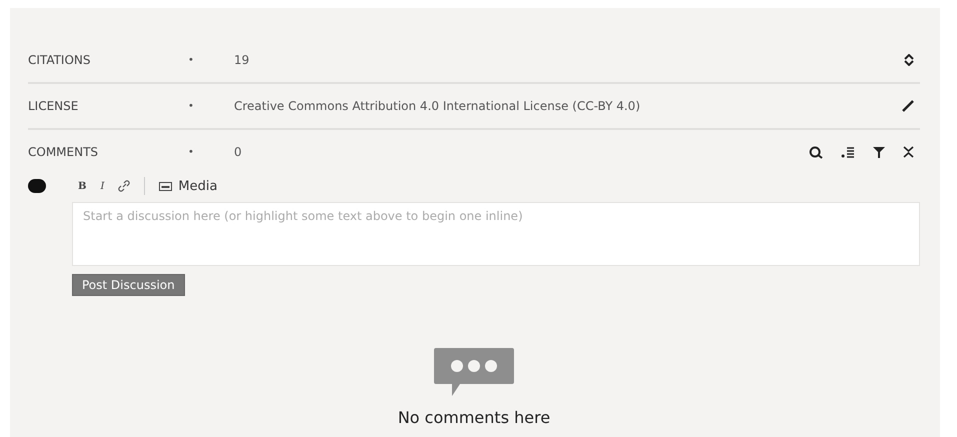 The width and height of the screenshot is (957, 437). What do you see at coordinates (242, 60) in the screenshot?
I see `field-value: 19` at bounding box center [242, 60].